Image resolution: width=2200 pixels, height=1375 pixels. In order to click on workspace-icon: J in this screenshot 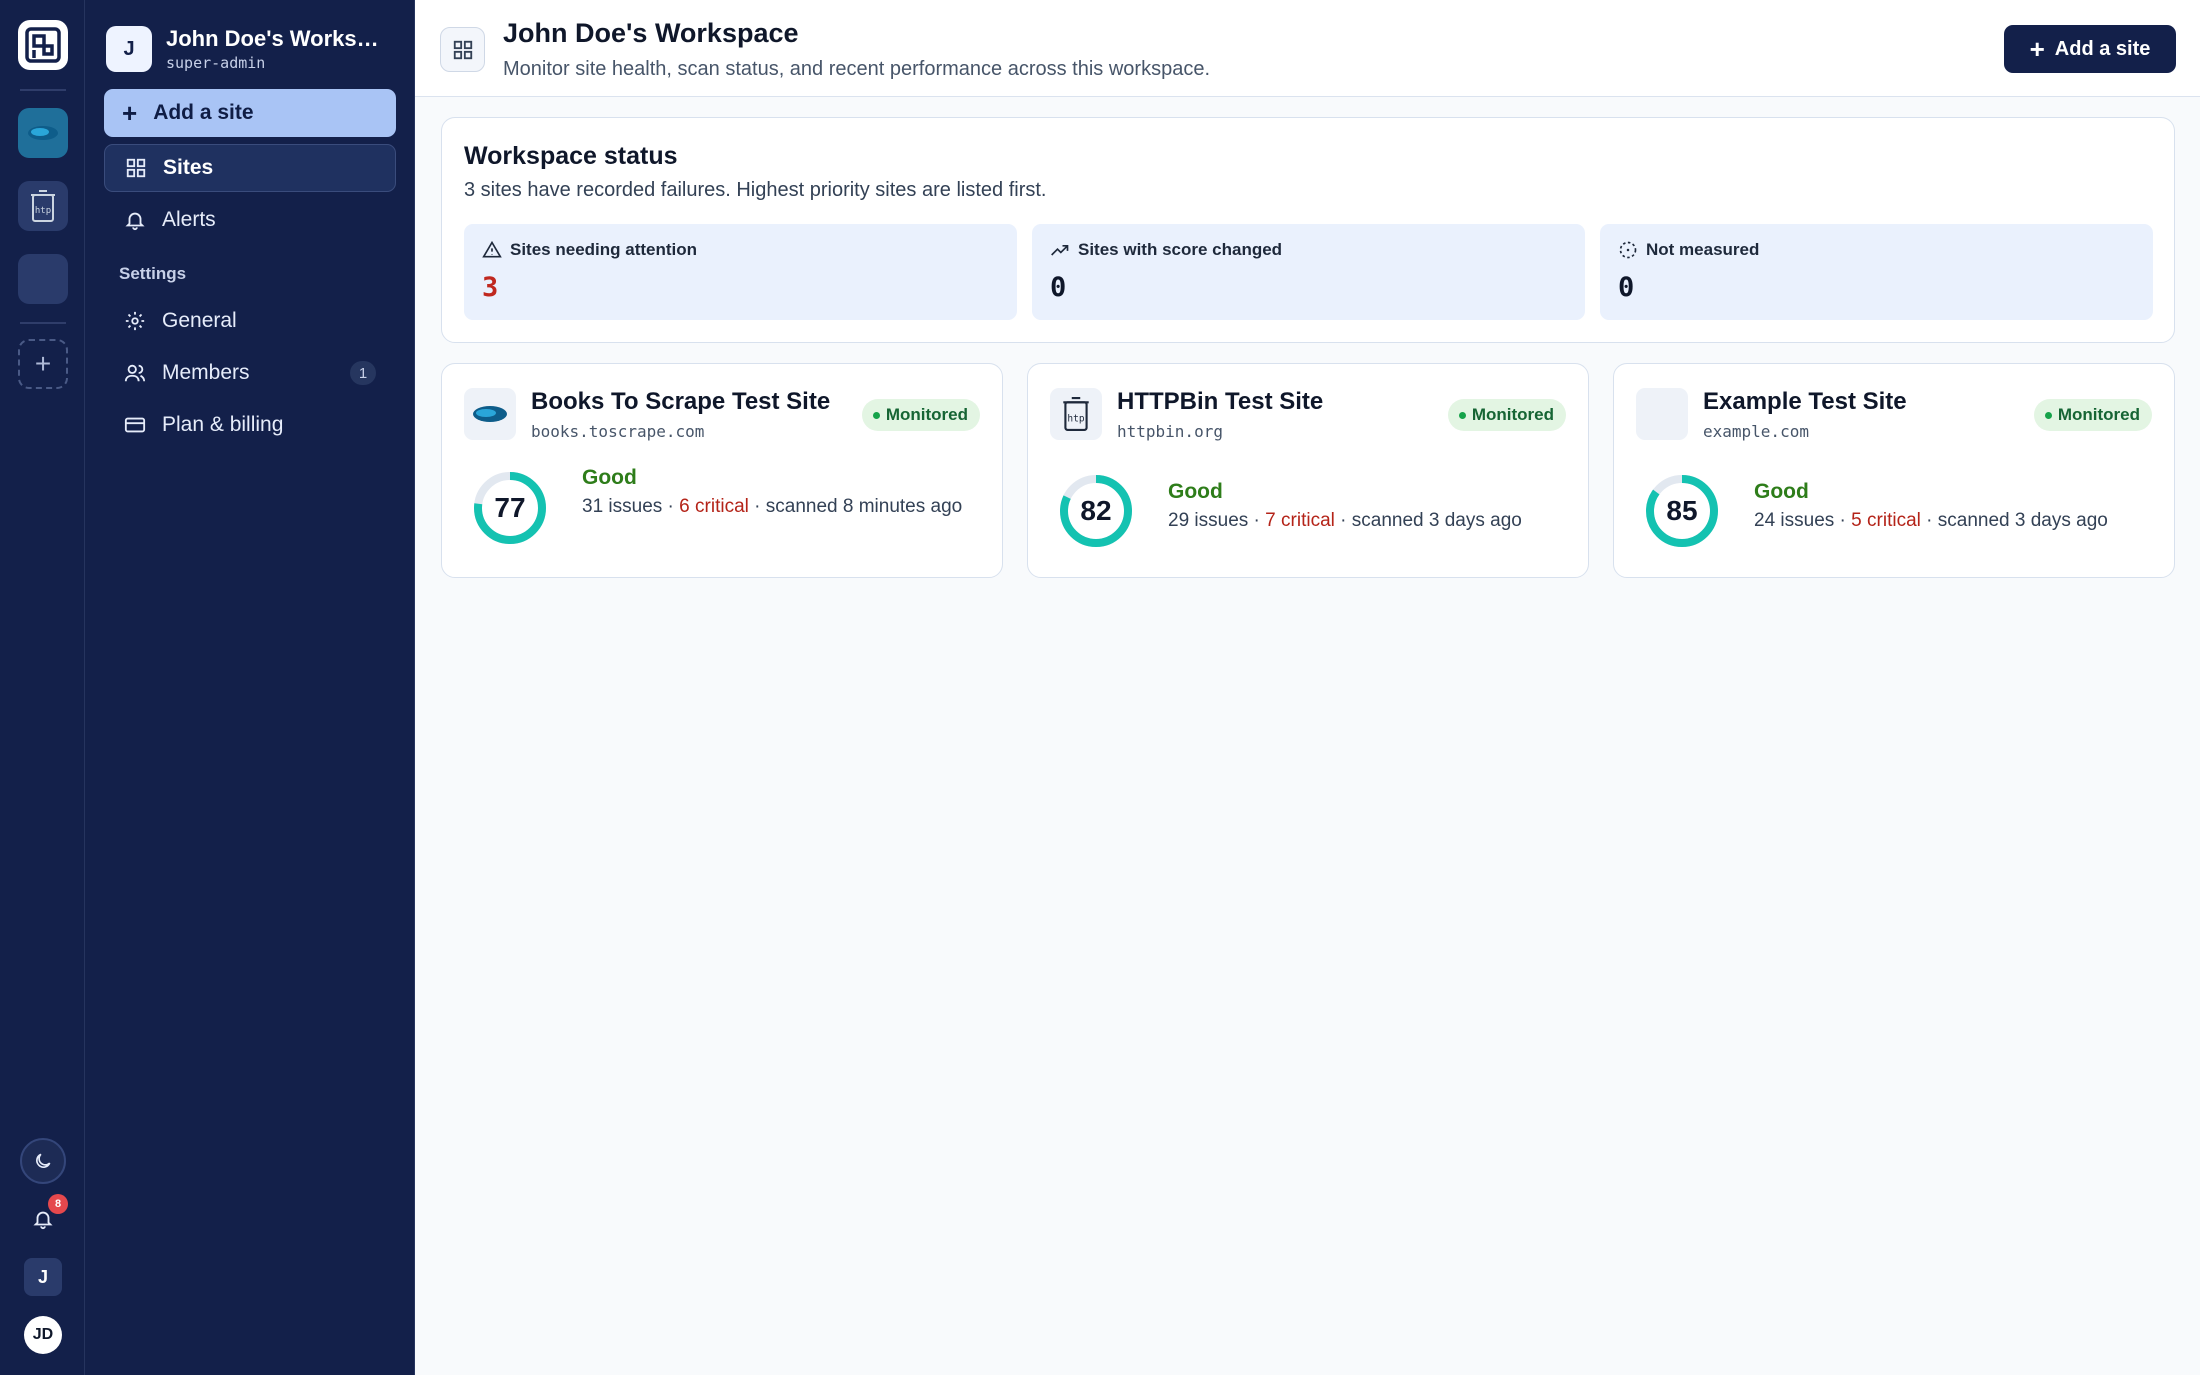, I will do `click(129, 49)`.